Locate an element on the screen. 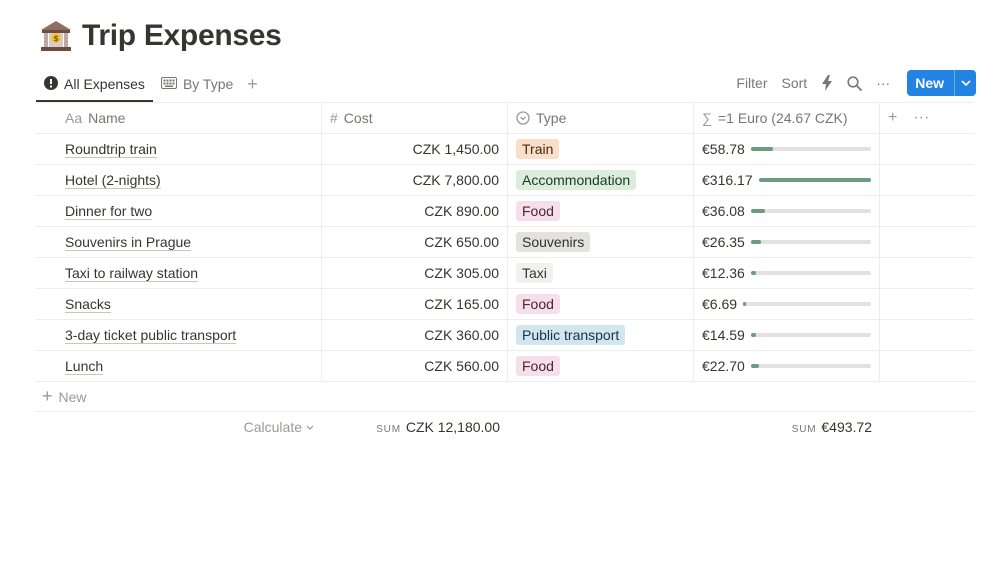  type-cell: Souvenirs is located at coordinates (601, 242).